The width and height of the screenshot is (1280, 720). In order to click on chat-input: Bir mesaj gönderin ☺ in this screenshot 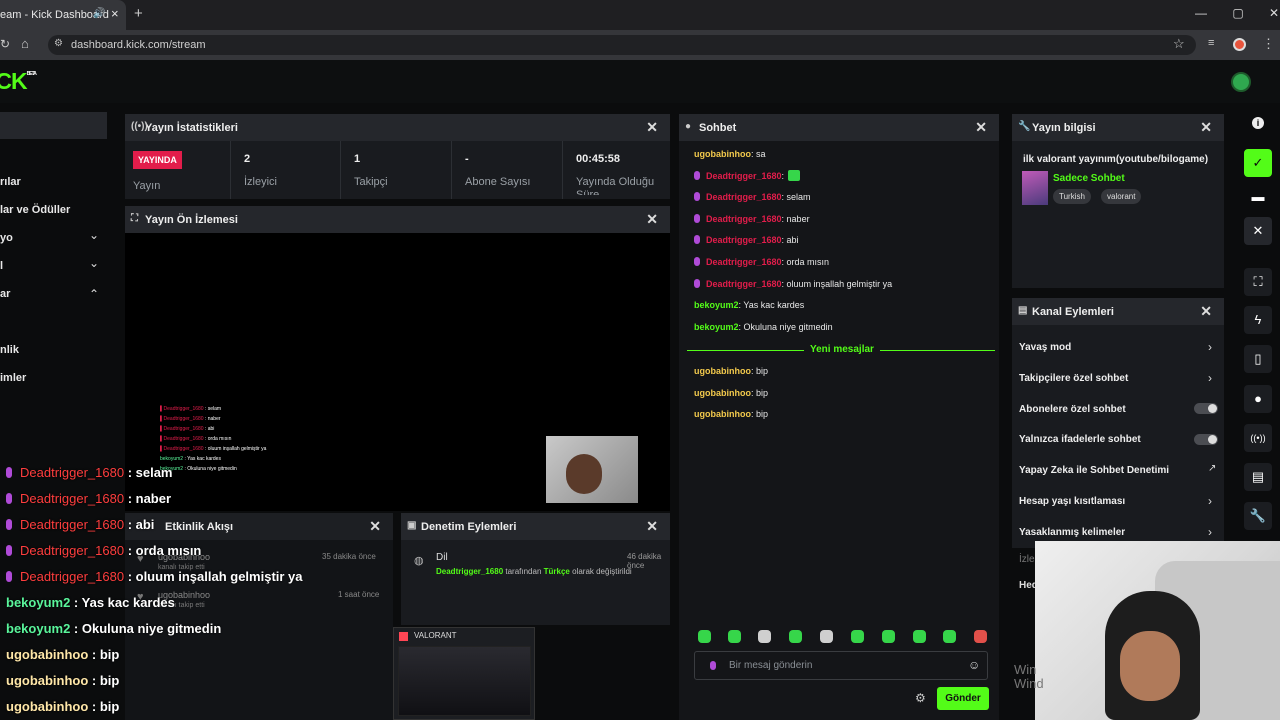, I will do `click(841, 665)`.